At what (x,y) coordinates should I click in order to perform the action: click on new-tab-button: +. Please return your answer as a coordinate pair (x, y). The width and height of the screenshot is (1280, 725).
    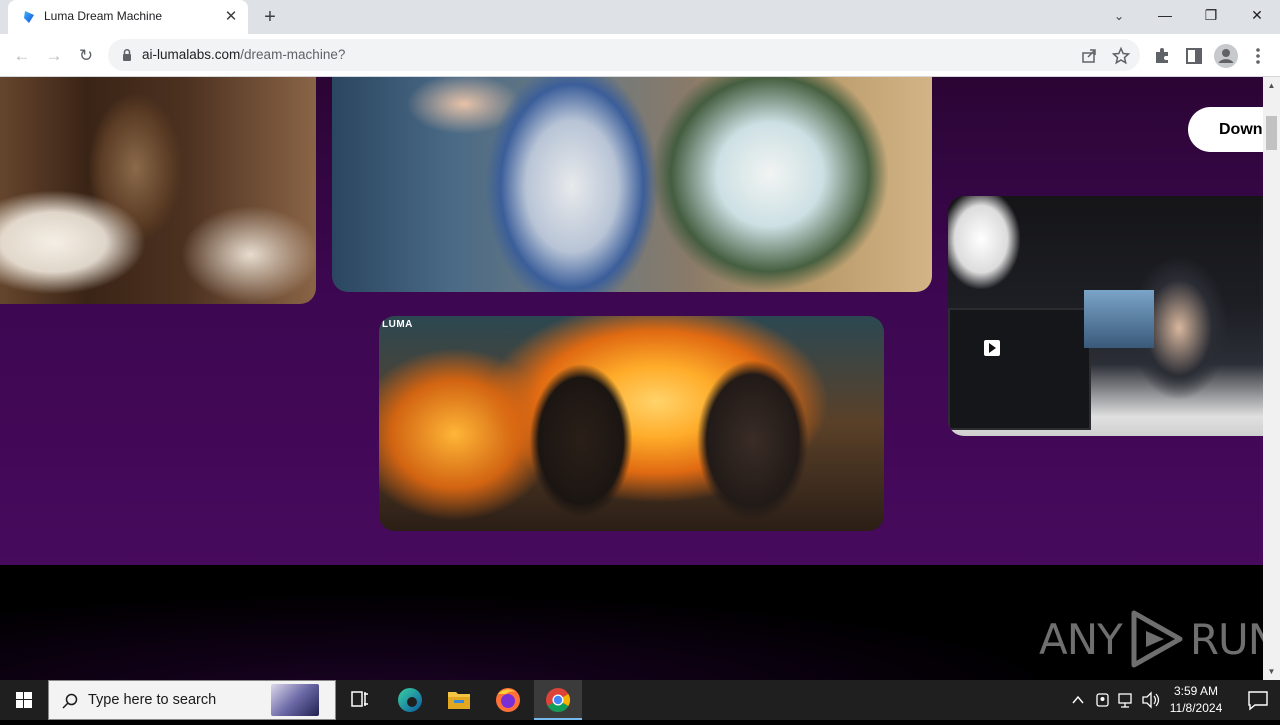
    Looking at the image, I should click on (270, 17).